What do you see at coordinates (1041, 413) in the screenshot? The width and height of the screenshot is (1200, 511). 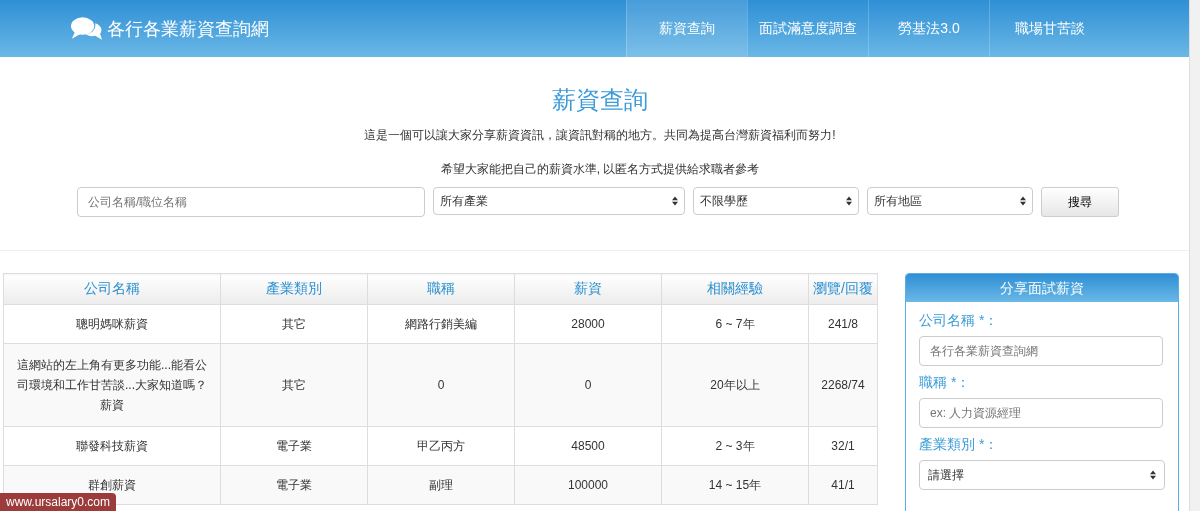 I see `input-field: ex: 人力資源經理` at bounding box center [1041, 413].